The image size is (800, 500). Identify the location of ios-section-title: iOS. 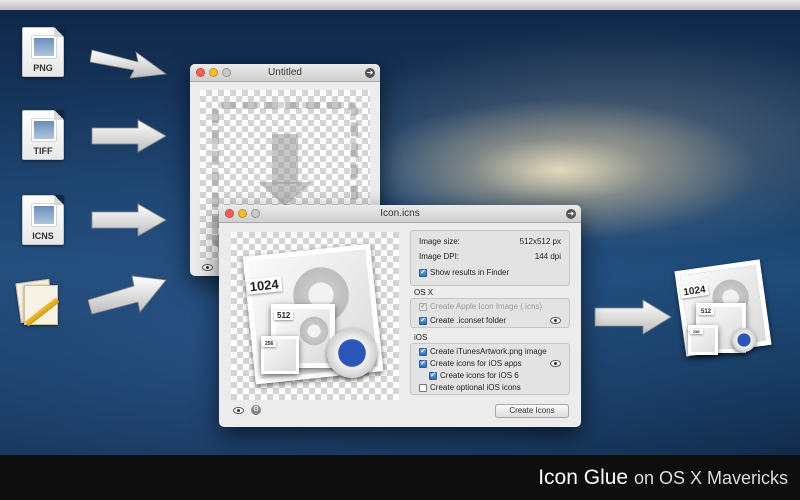
(421, 337).